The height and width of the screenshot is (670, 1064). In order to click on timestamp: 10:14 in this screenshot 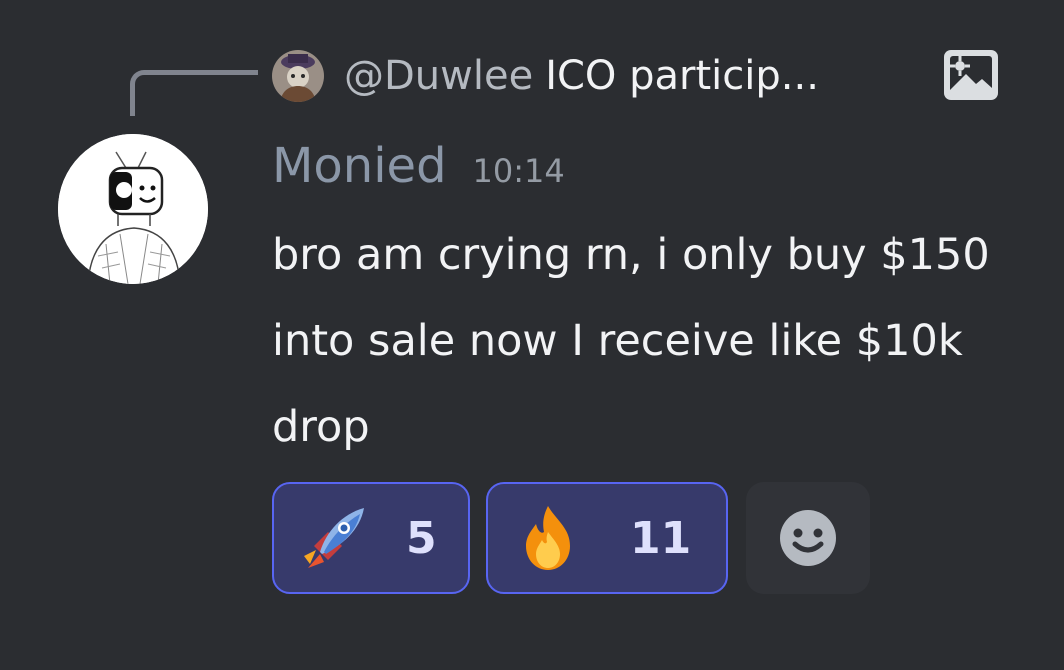, I will do `click(519, 171)`.